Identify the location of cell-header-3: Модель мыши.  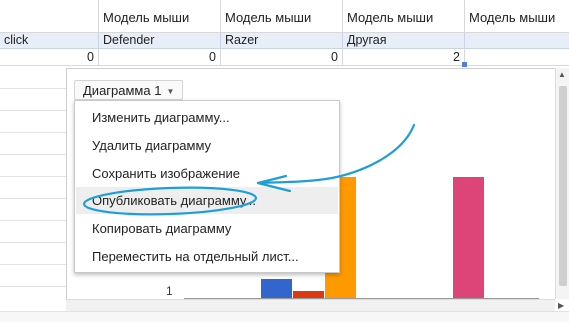
(404, 16).